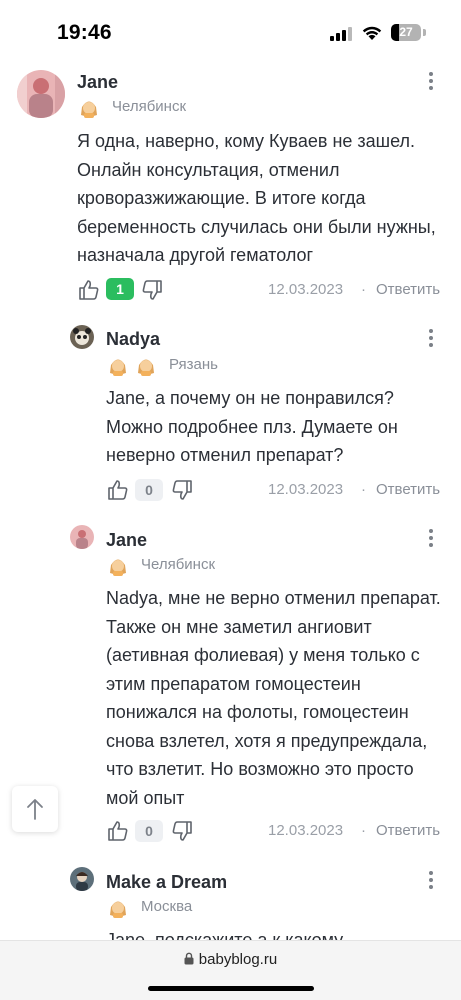 Image resolution: width=461 pixels, height=1000 pixels. What do you see at coordinates (230, 970) in the screenshot?
I see `browser-url-bar: babyblog.ru` at bounding box center [230, 970].